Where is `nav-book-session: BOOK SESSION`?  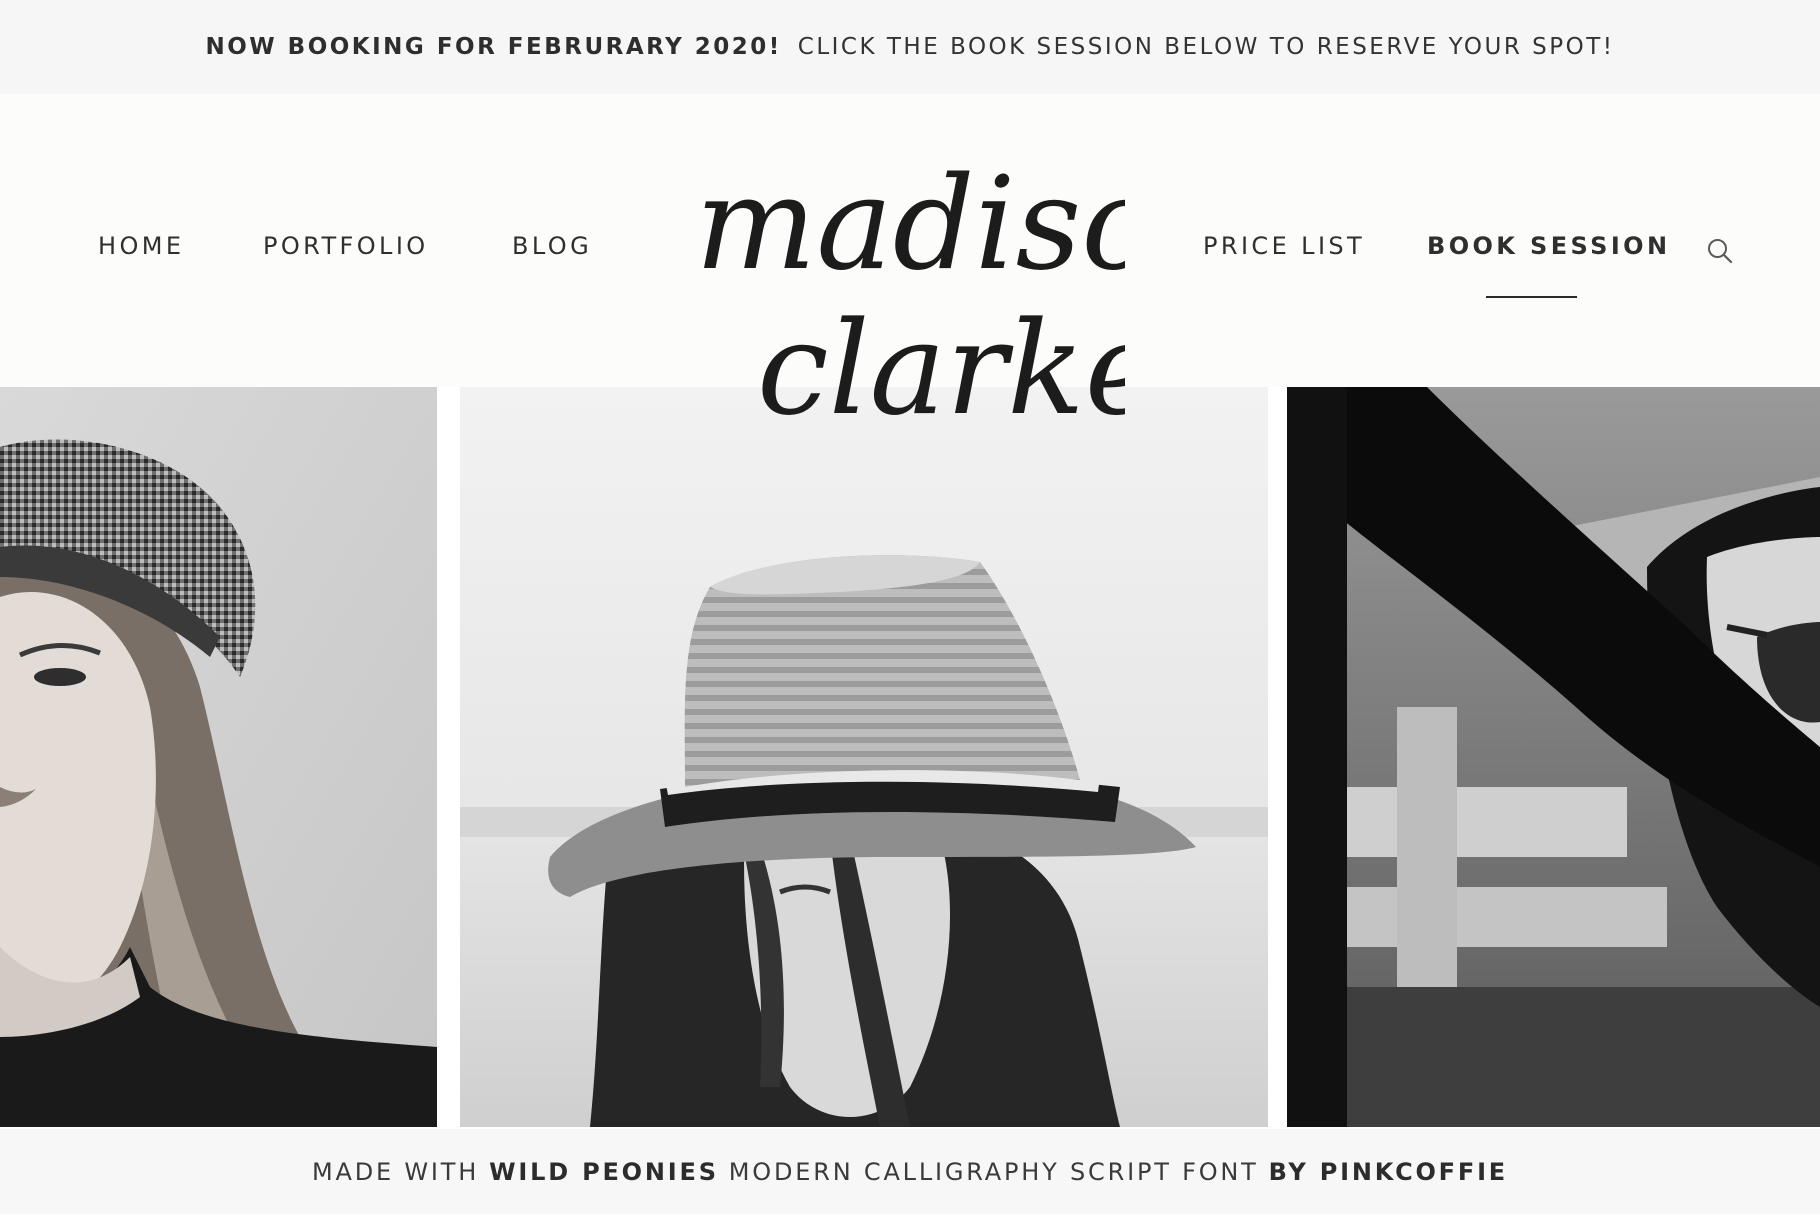
nav-book-session: BOOK SESSION is located at coordinates (1548, 246).